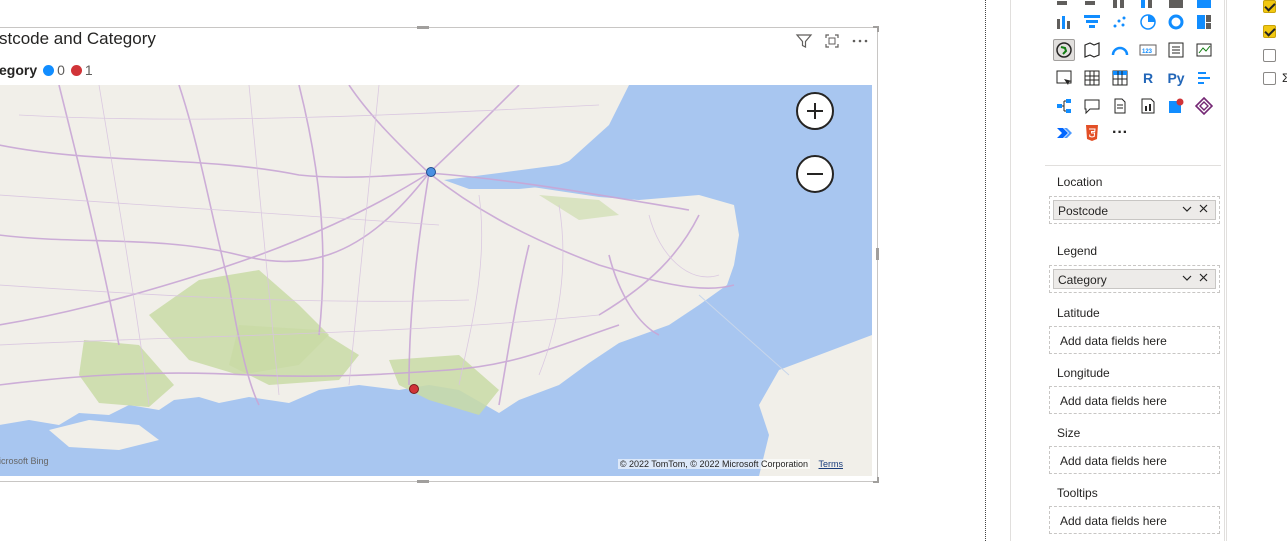 The height and width of the screenshot is (541, 1287). Describe the element at coordinates (1148, 78) in the screenshot. I see `r-visual-icon: R` at that location.